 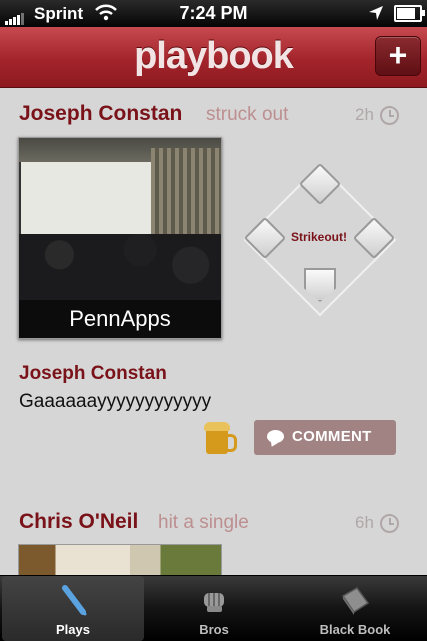 What do you see at coordinates (364, 114) in the screenshot?
I see `time-ago: 2h` at bounding box center [364, 114].